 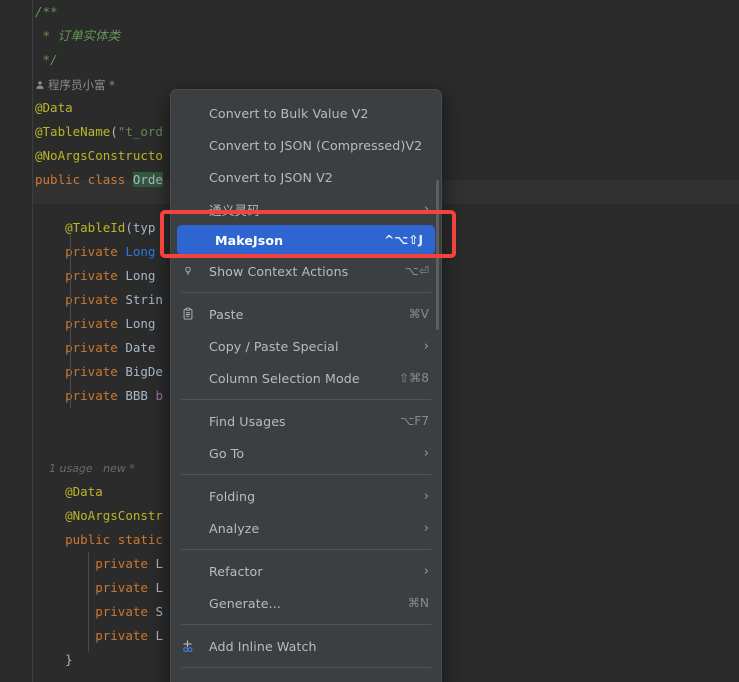 I want to click on code-line: public class Orde, so click(x=98, y=180).